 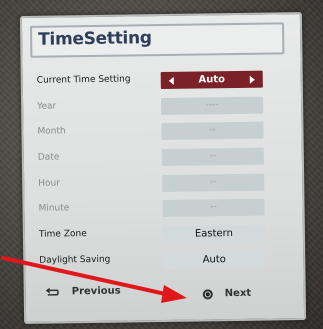 I want to click on minute-field: --, so click(x=213, y=208).